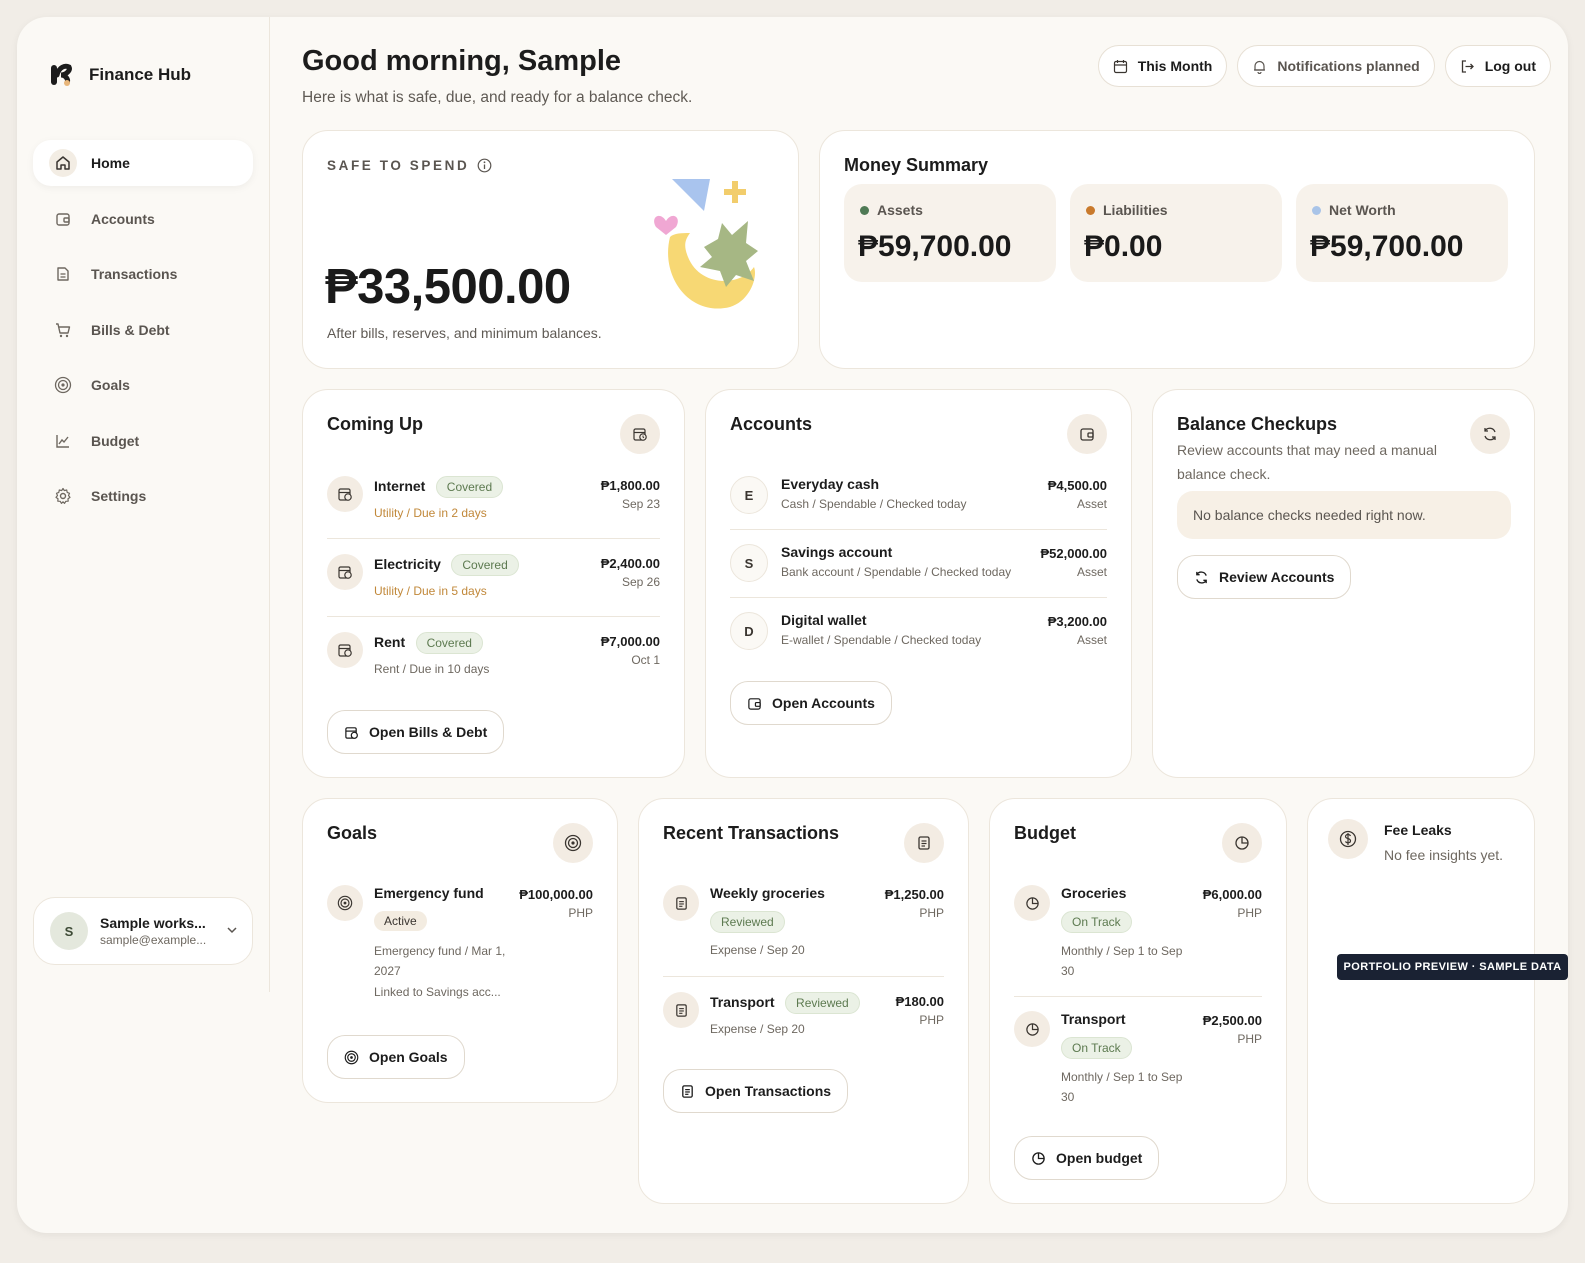 The image size is (1585, 1263). I want to click on open-transactions-button: Open Transactions, so click(756, 1091).